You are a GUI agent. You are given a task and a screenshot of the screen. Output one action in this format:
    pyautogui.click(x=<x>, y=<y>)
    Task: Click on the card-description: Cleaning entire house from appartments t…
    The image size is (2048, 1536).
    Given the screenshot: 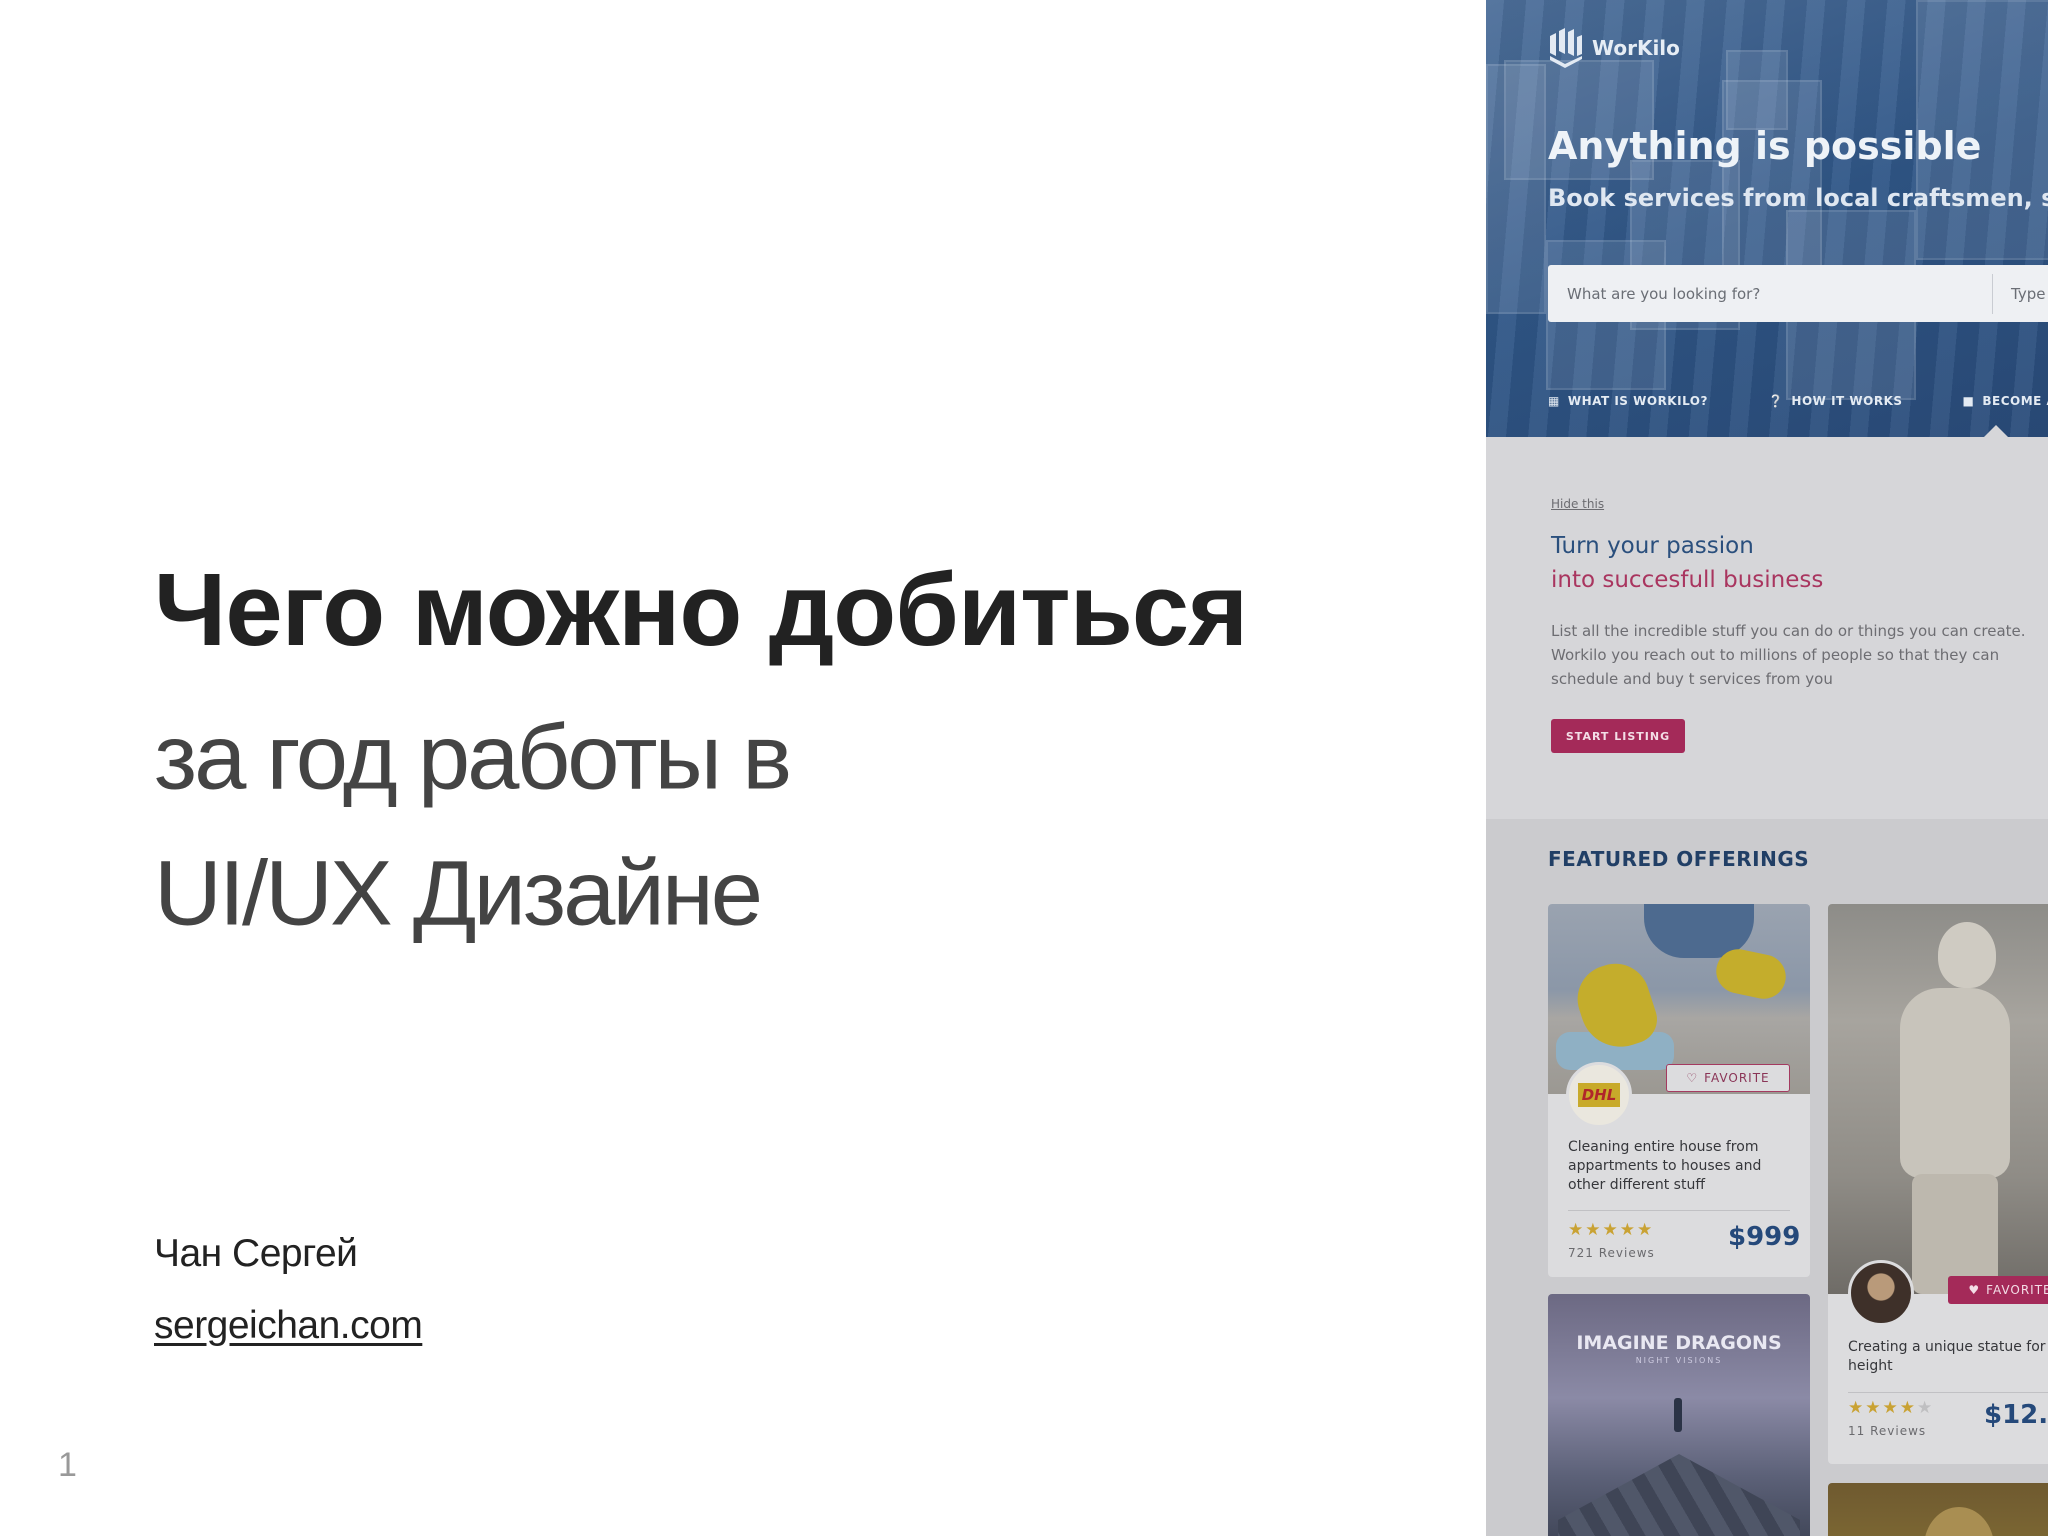 What is the action you would take?
    pyautogui.click(x=1665, y=1166)
    